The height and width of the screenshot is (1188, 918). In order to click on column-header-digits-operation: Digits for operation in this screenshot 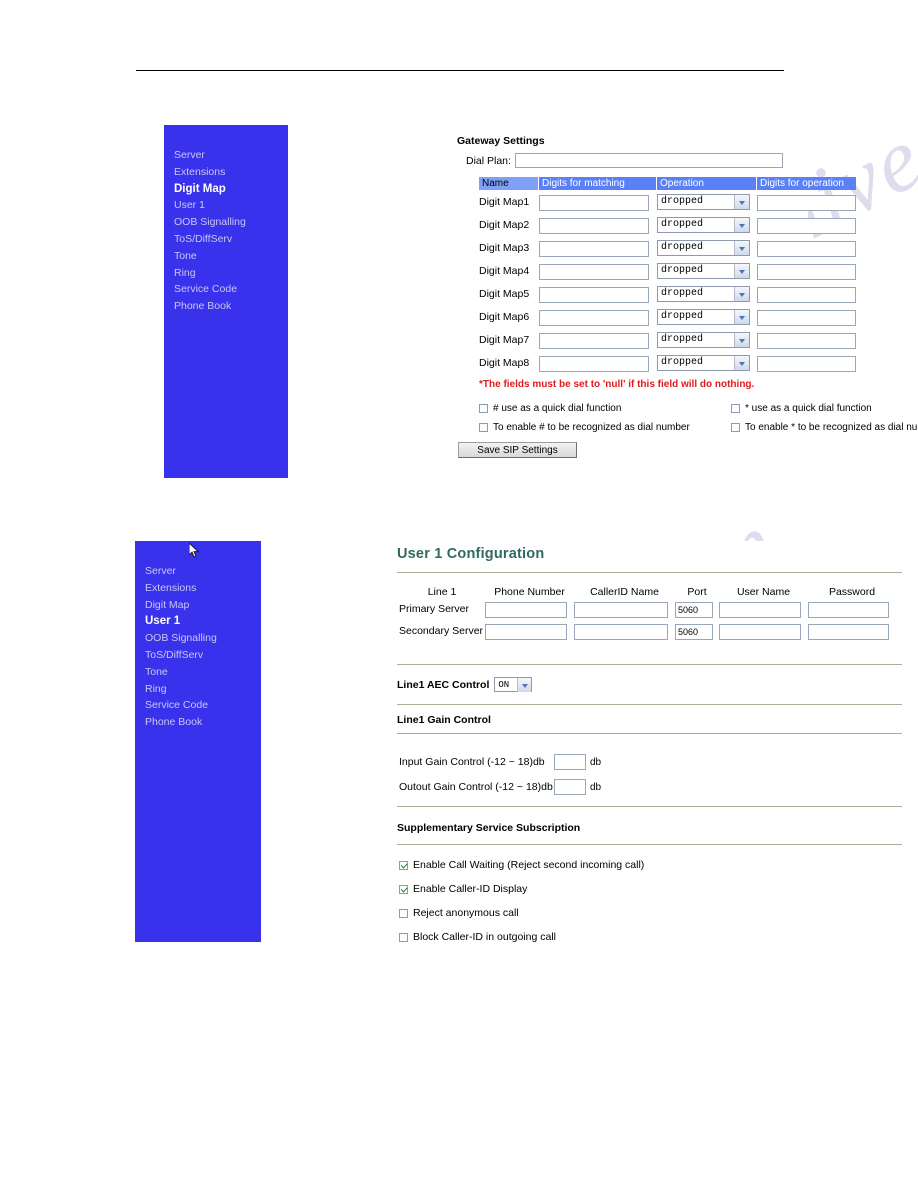, I will do `click(806, 183)`.